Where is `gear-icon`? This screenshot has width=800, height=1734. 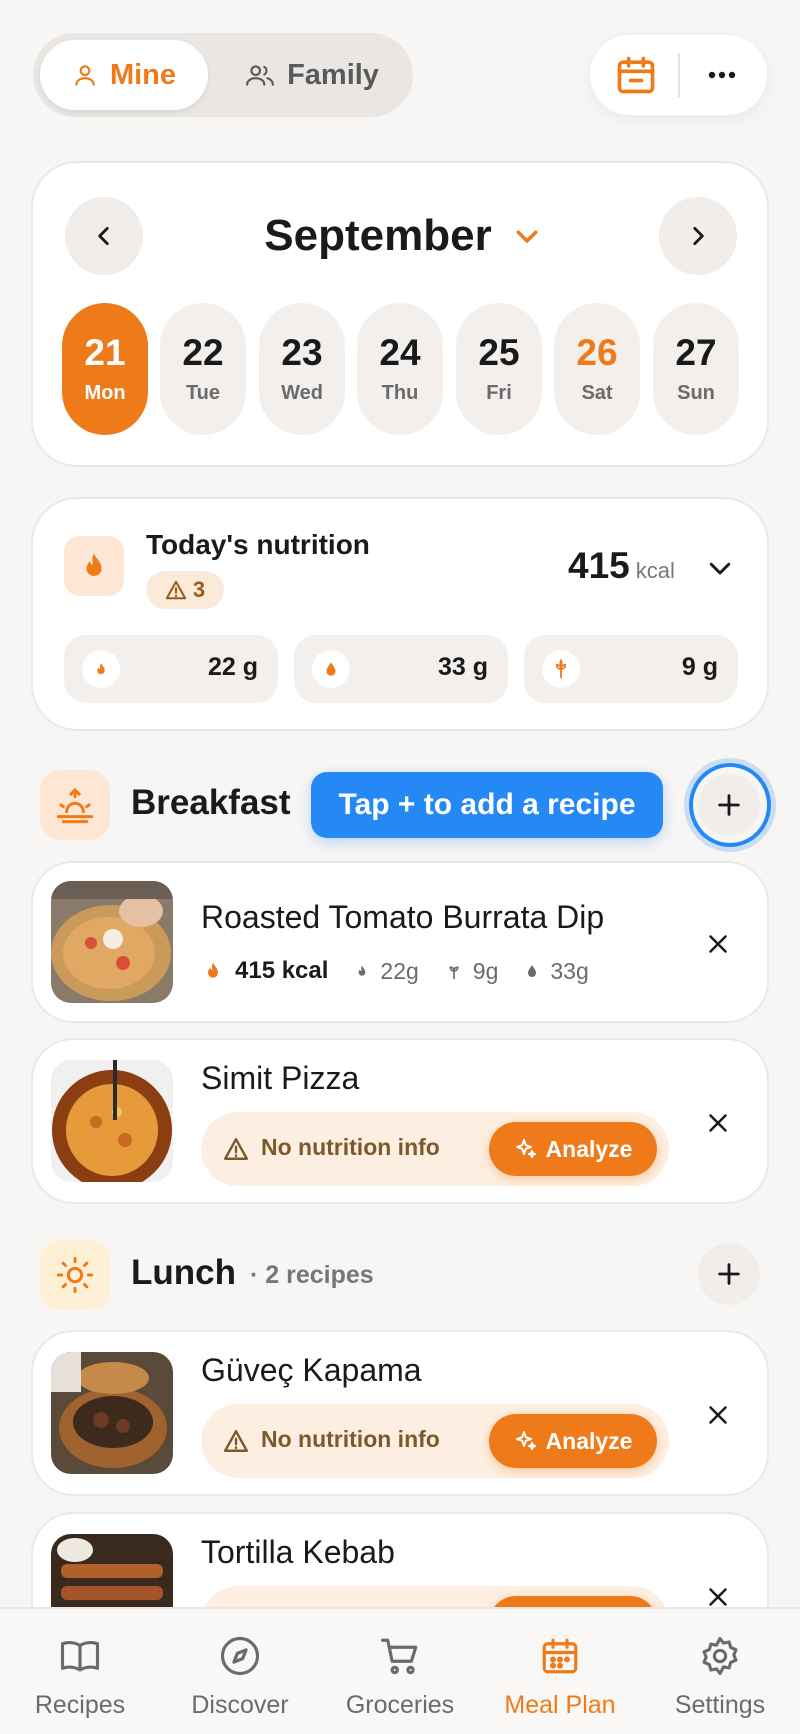
gear-icon is located at coordinates (720, 1656).